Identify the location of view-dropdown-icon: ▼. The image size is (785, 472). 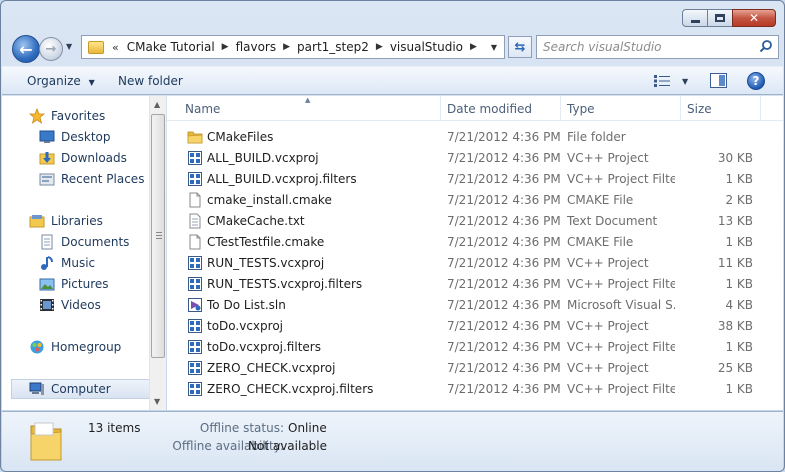
(685, 81).